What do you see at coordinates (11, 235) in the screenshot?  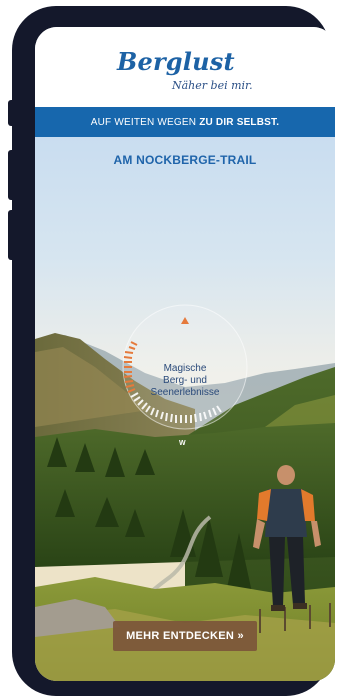 I see `phone-side-button-low` at bounding box center [11, 235].